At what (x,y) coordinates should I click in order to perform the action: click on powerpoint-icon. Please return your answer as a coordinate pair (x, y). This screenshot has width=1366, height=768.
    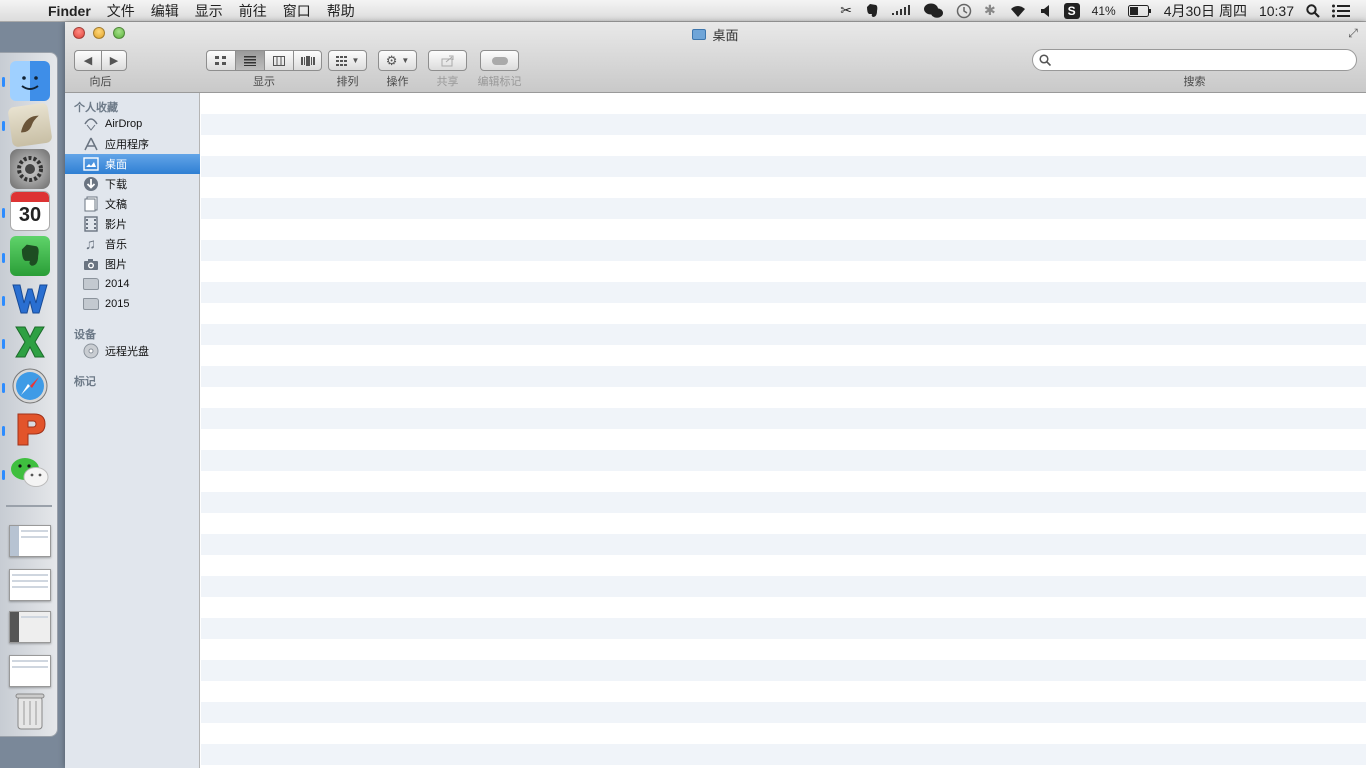
    Looking at the image, I should click on (30, 429).